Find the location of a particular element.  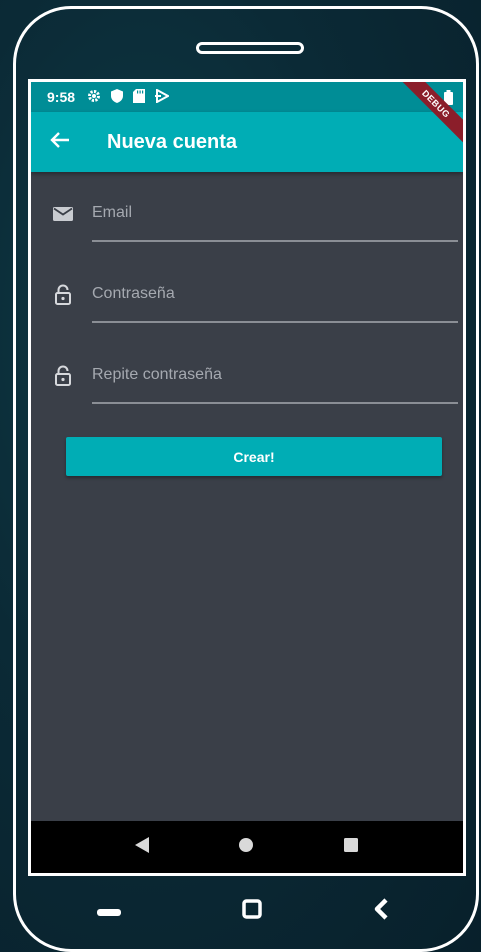

email-underline is located at coordinates (275, 241).